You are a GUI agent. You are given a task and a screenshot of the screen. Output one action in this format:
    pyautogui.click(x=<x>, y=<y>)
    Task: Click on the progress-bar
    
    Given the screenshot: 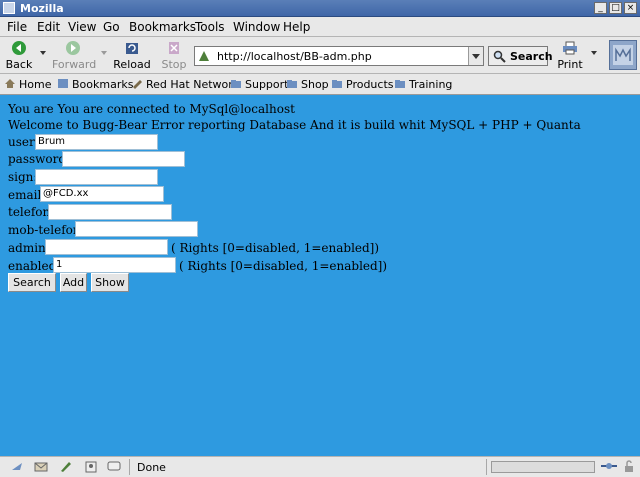 What is the action you would take?
    pyautogui.click(x=543, y=467)
    